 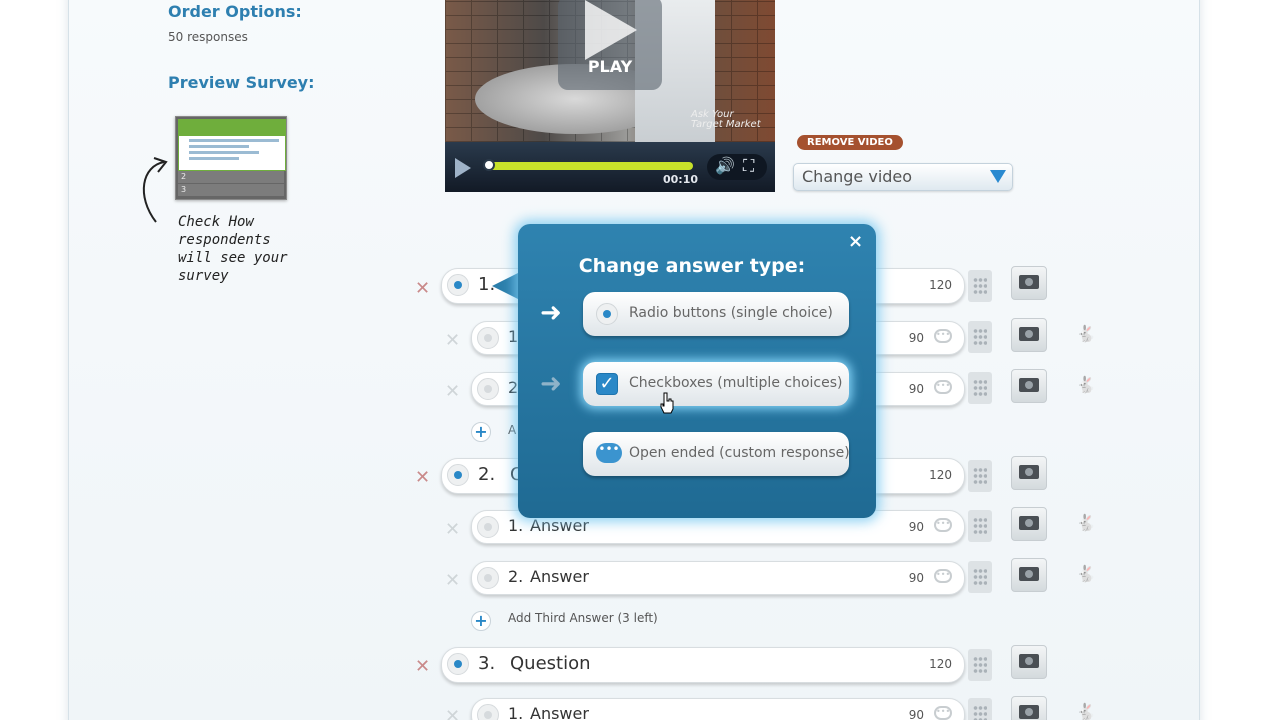 What do you see at coordinates (513, 336) in the screenshot?
I see `answer-number: 1` at bounding box center [513, 336].